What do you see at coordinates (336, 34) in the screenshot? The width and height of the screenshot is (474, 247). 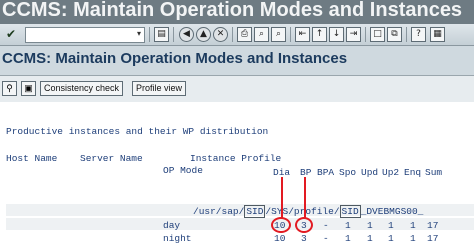 I see `next-page-icon: ↓` at bounding box center [336, 34].